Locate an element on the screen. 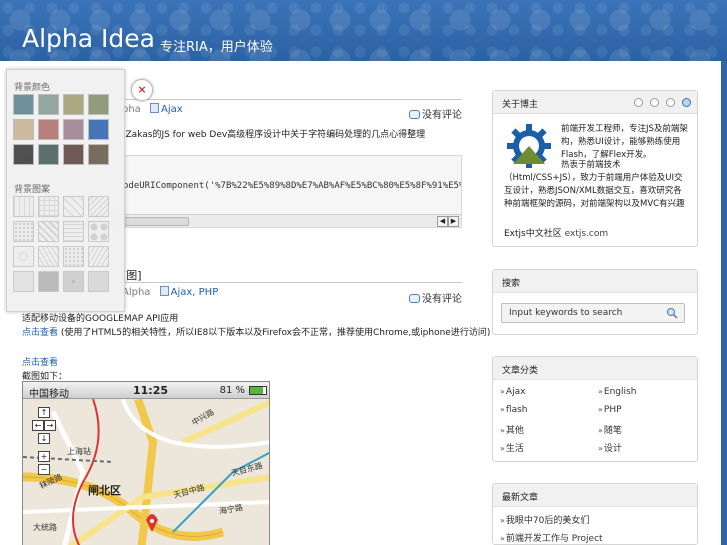 The height and width of the screenshot is (545, 727). carrier-label: 中国移动 is located at coordinates (49, 394).